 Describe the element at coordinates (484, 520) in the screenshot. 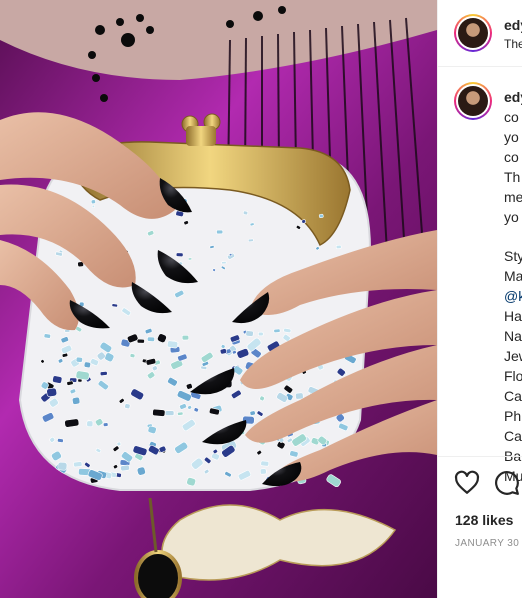

I see `likes-count: 128 likes` at that location.